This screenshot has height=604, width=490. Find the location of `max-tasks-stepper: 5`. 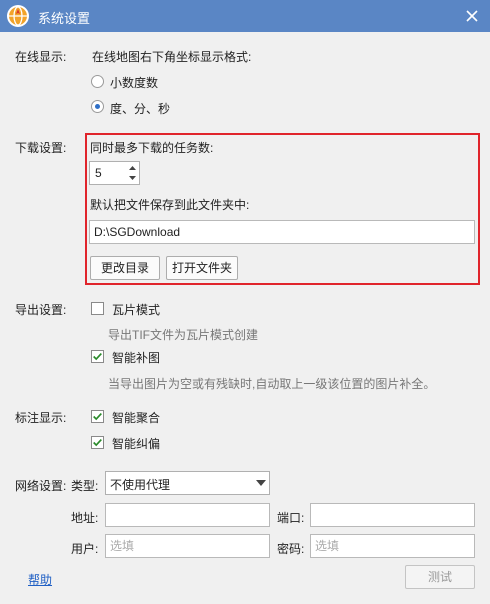

max-tasks-stepper: 5 is located at coordinates (114, 173).